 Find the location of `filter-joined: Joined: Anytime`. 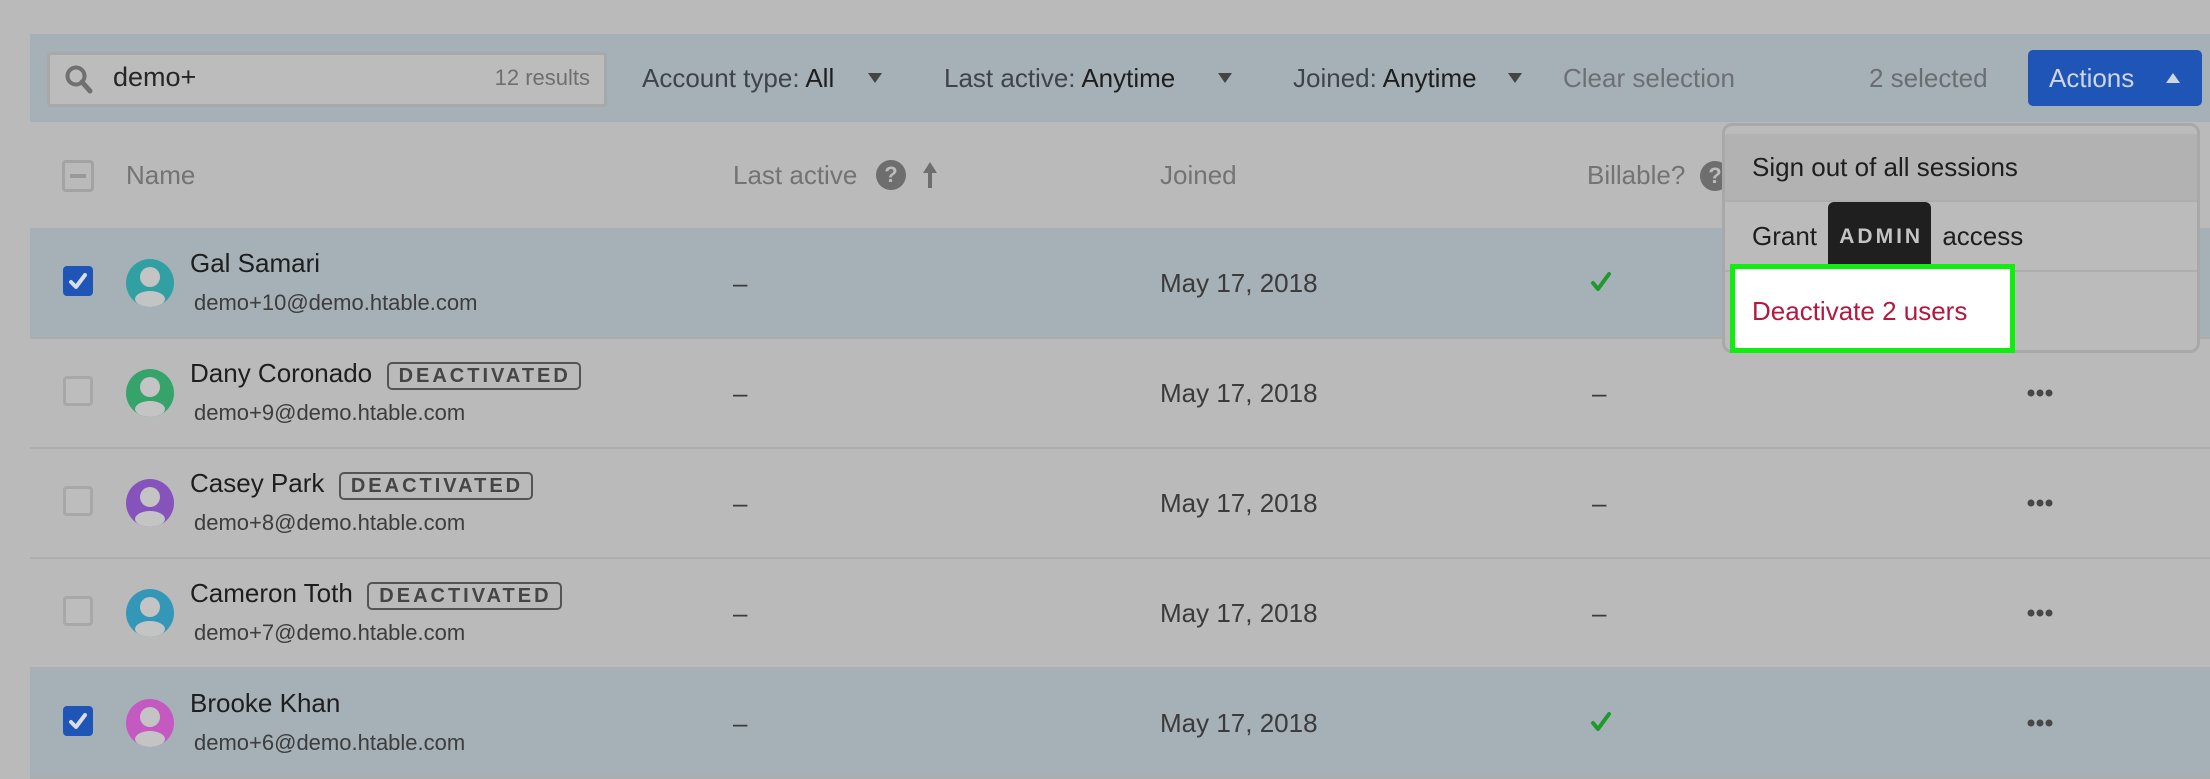

filter-joined: Joined: Anytime is located at coordinates (1385, 78).